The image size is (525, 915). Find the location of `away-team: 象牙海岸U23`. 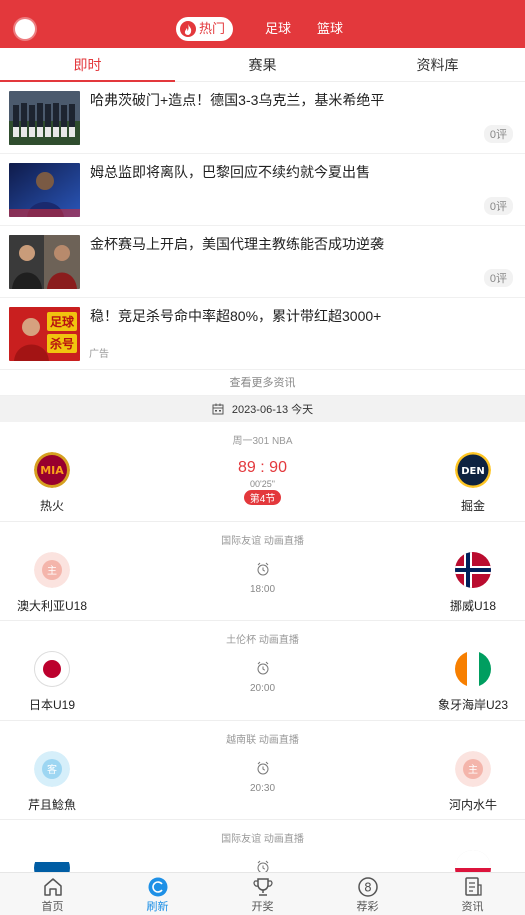

away-team: 象牙海岸U23 is located at coordinates (471, 682).